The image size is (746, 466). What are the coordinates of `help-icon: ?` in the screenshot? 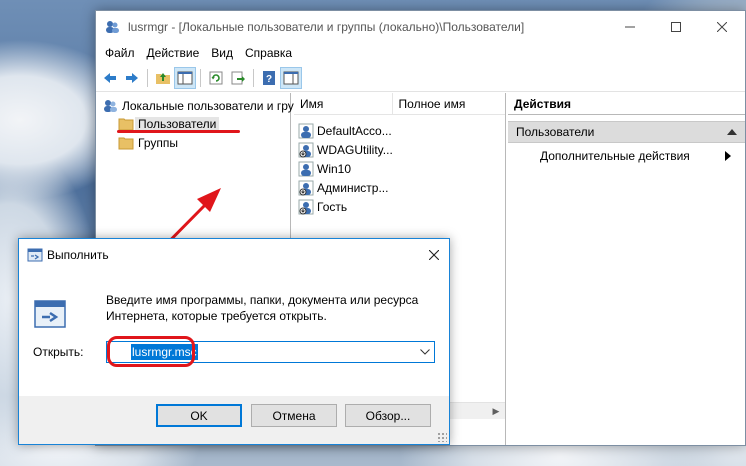 It's located at (269, 77).